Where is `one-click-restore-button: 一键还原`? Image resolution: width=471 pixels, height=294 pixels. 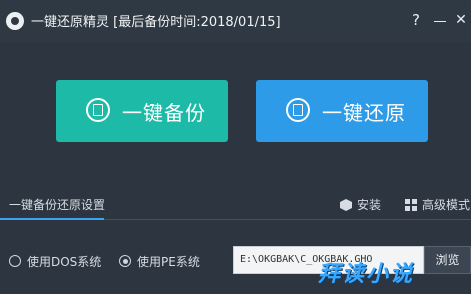
one-click-restore-button: 一键还原 is located at coordinates (342, 111).